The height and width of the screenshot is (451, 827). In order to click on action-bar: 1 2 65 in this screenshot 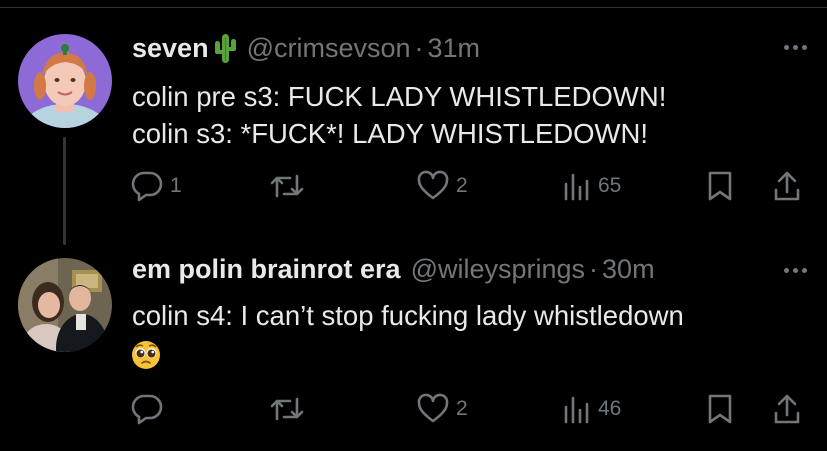, I will do `click(470, 188)`.